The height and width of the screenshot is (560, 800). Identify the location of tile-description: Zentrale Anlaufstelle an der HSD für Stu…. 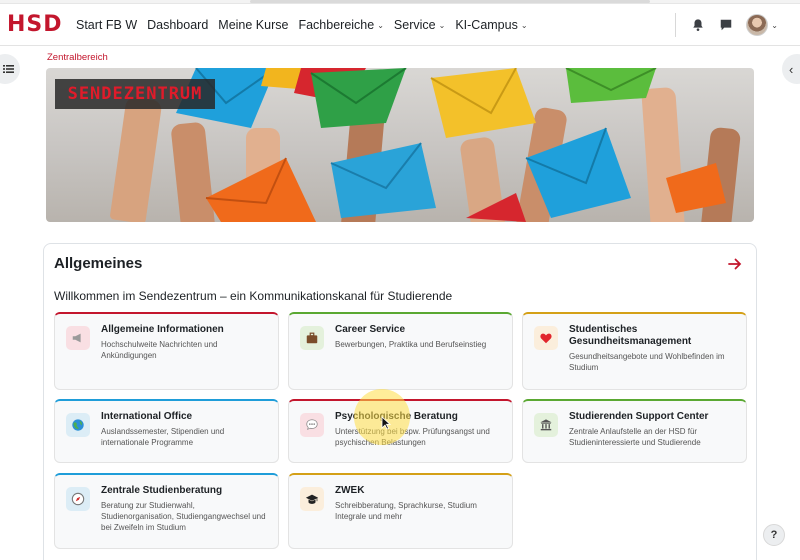
(635, 437).